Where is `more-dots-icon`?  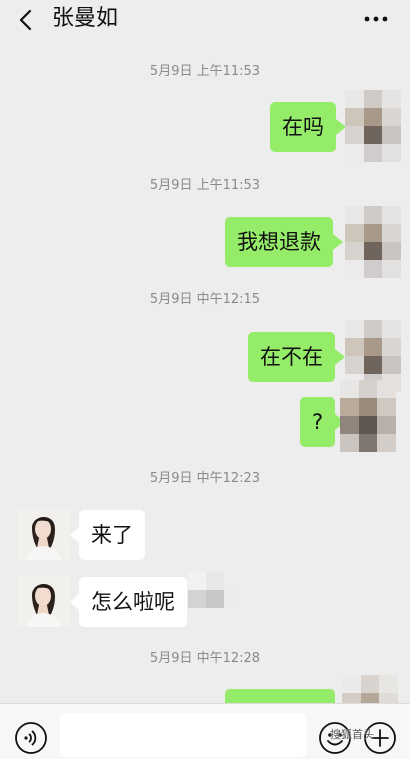 more-dots-icon is located at coordinates (376, 19).